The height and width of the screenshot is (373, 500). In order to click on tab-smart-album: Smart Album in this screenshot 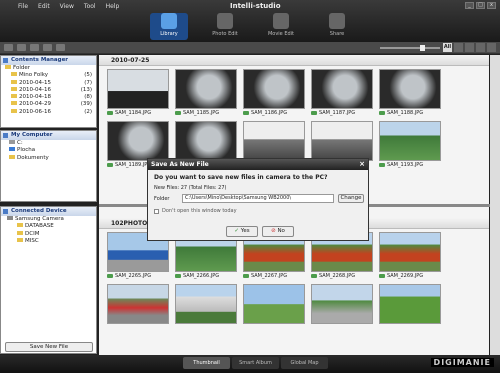, I will do `click(255, 363)`.